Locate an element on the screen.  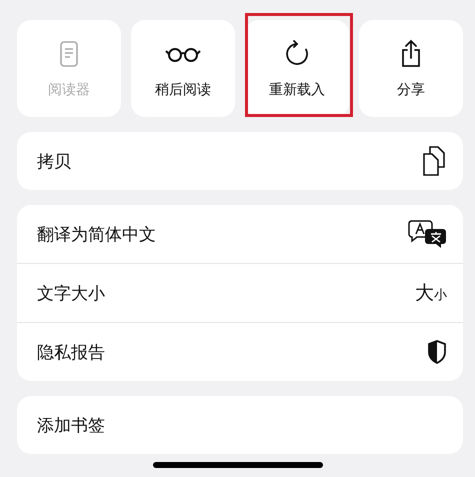
copy-icon is located at coordinates (434, 161).